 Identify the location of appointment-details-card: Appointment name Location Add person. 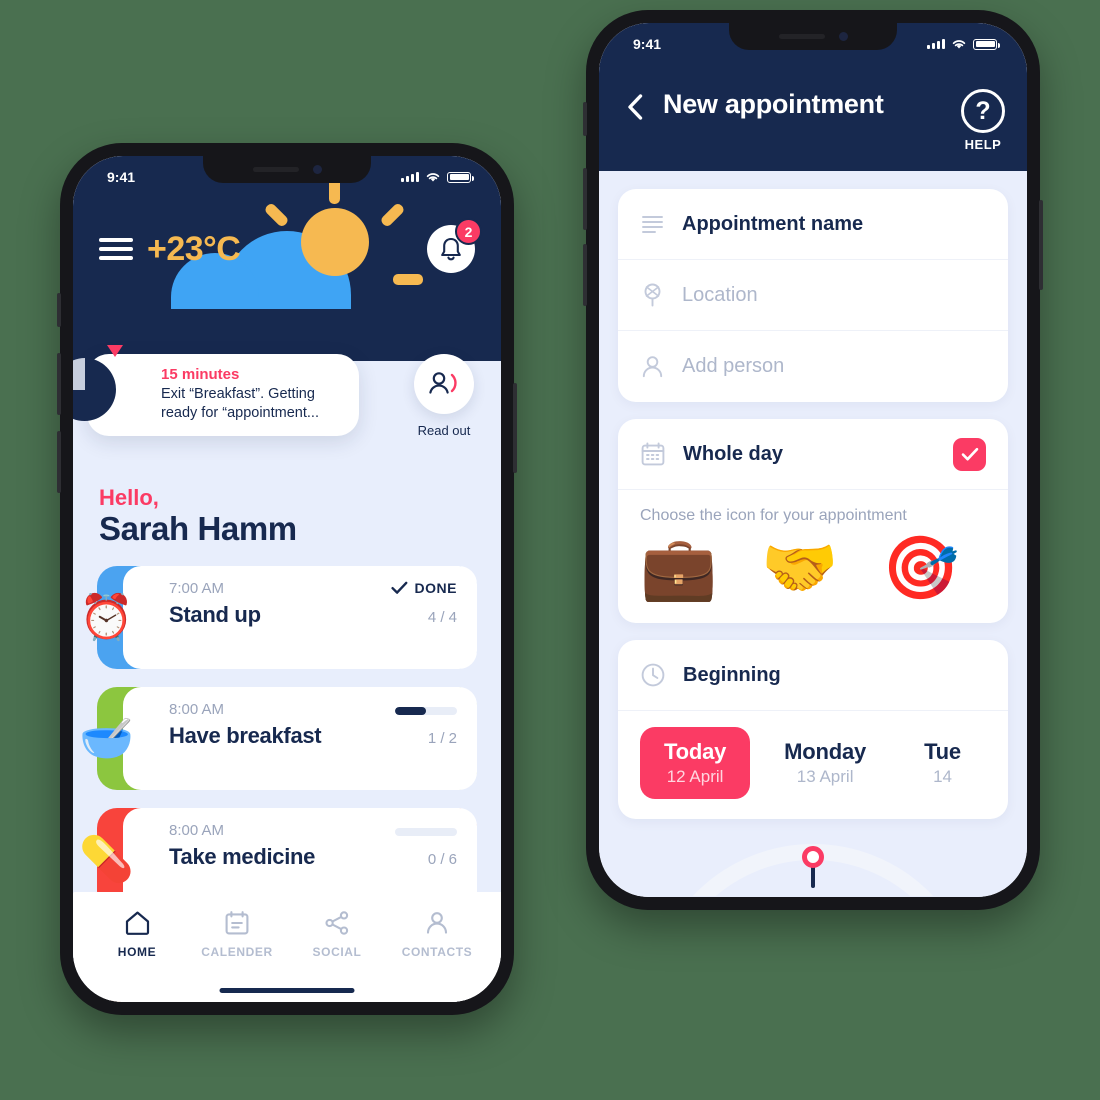
(813, 295).